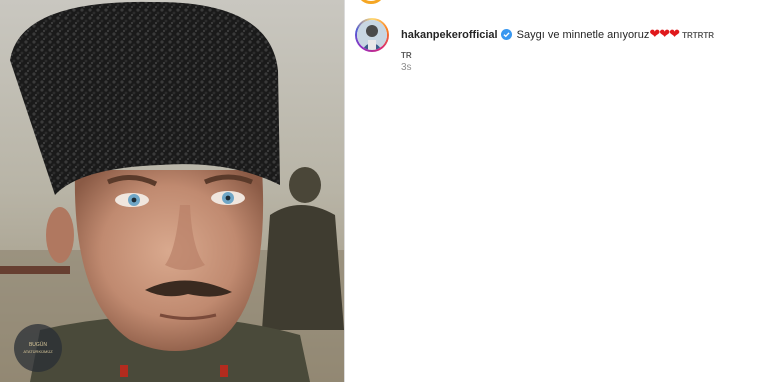  I want to click on caption-tags-line2: TR, so click(406, 55).